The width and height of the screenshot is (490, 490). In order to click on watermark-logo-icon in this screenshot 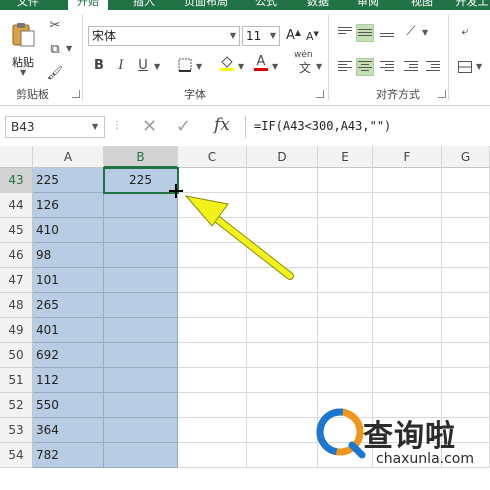, I will do `click(341, 433)`.